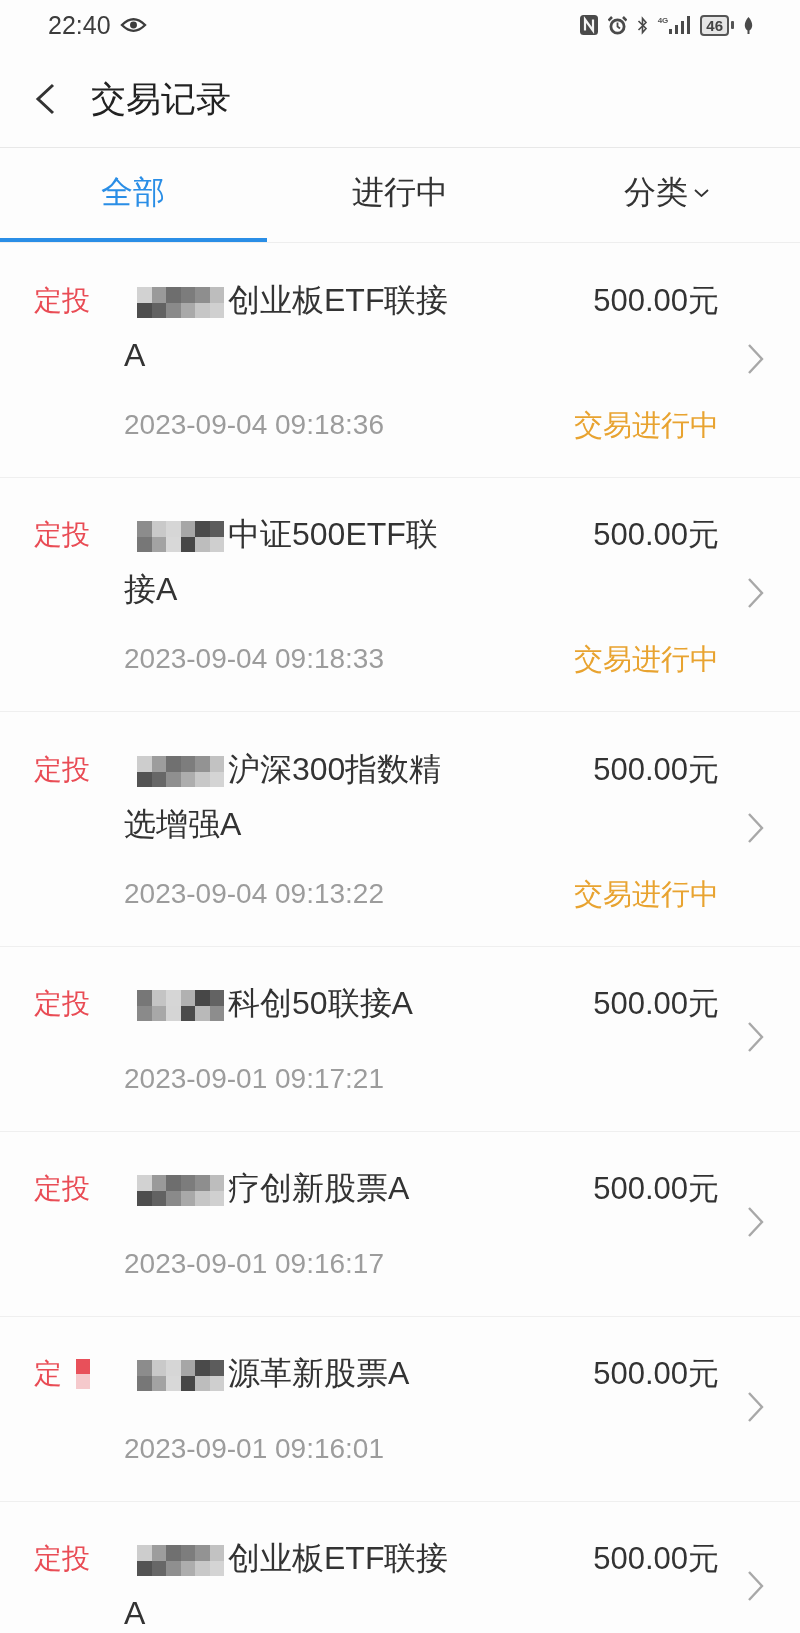 This screenshot has width=800, height=1633. I want to click on transaction-item: 定投 中证500ETF联接A 500.00元 2023-09-04 09:18:33 交易进行中, so click(400, 594).